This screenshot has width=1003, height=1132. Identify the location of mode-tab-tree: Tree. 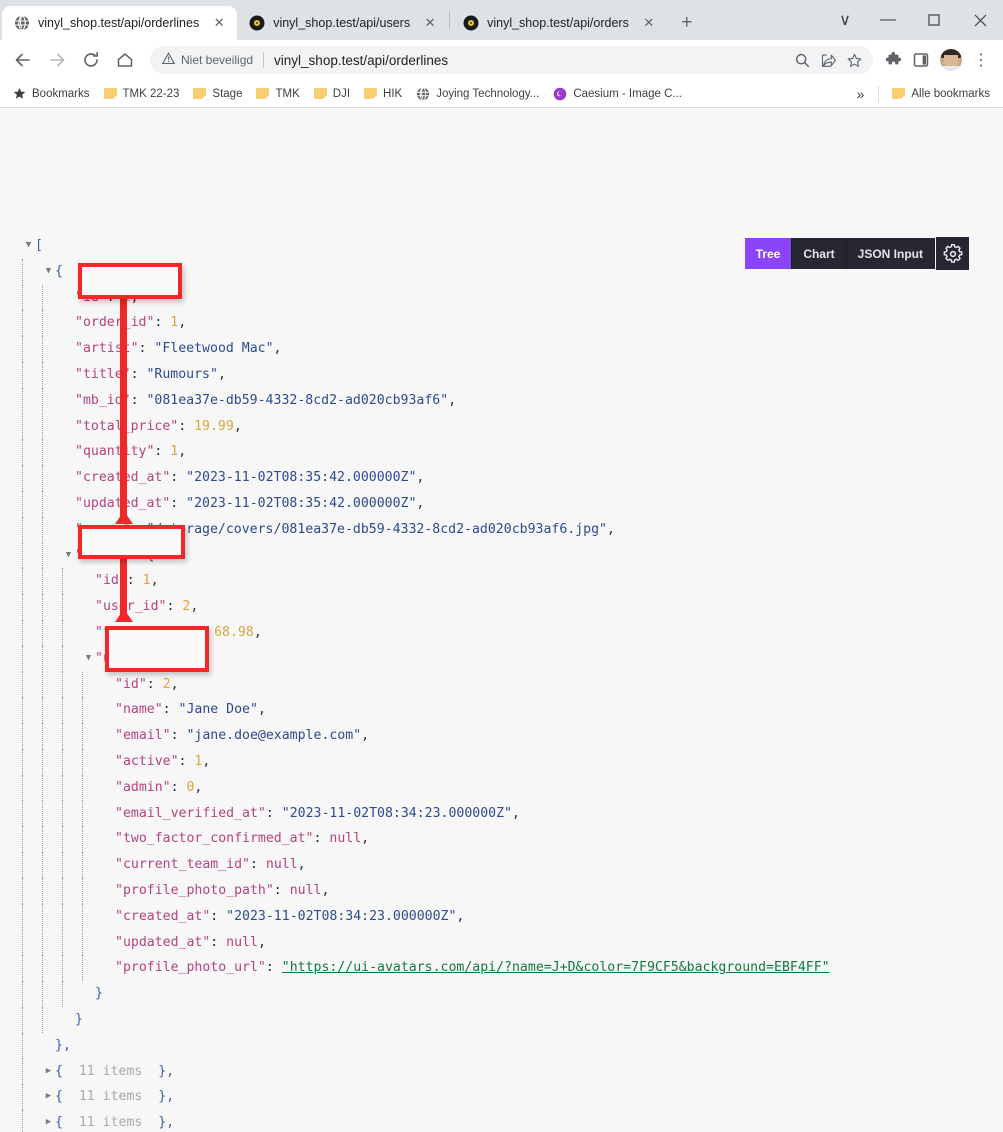
(768, 253).